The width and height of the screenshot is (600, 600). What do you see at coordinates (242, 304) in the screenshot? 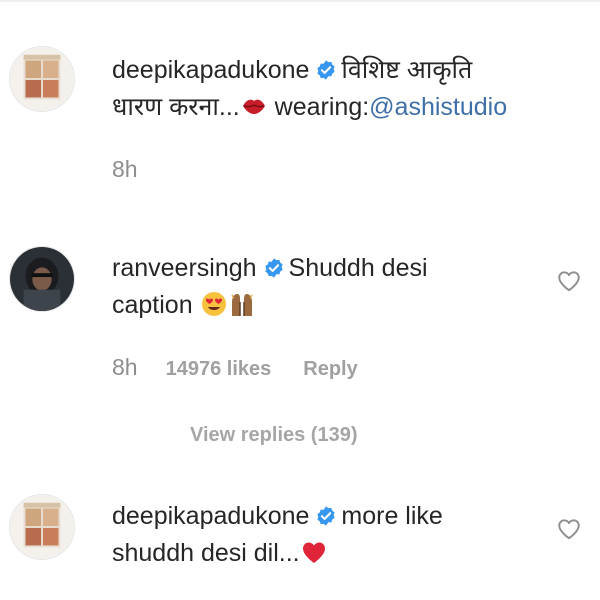
I see `raised-hands-emoji` at bounding box center [242, 304].